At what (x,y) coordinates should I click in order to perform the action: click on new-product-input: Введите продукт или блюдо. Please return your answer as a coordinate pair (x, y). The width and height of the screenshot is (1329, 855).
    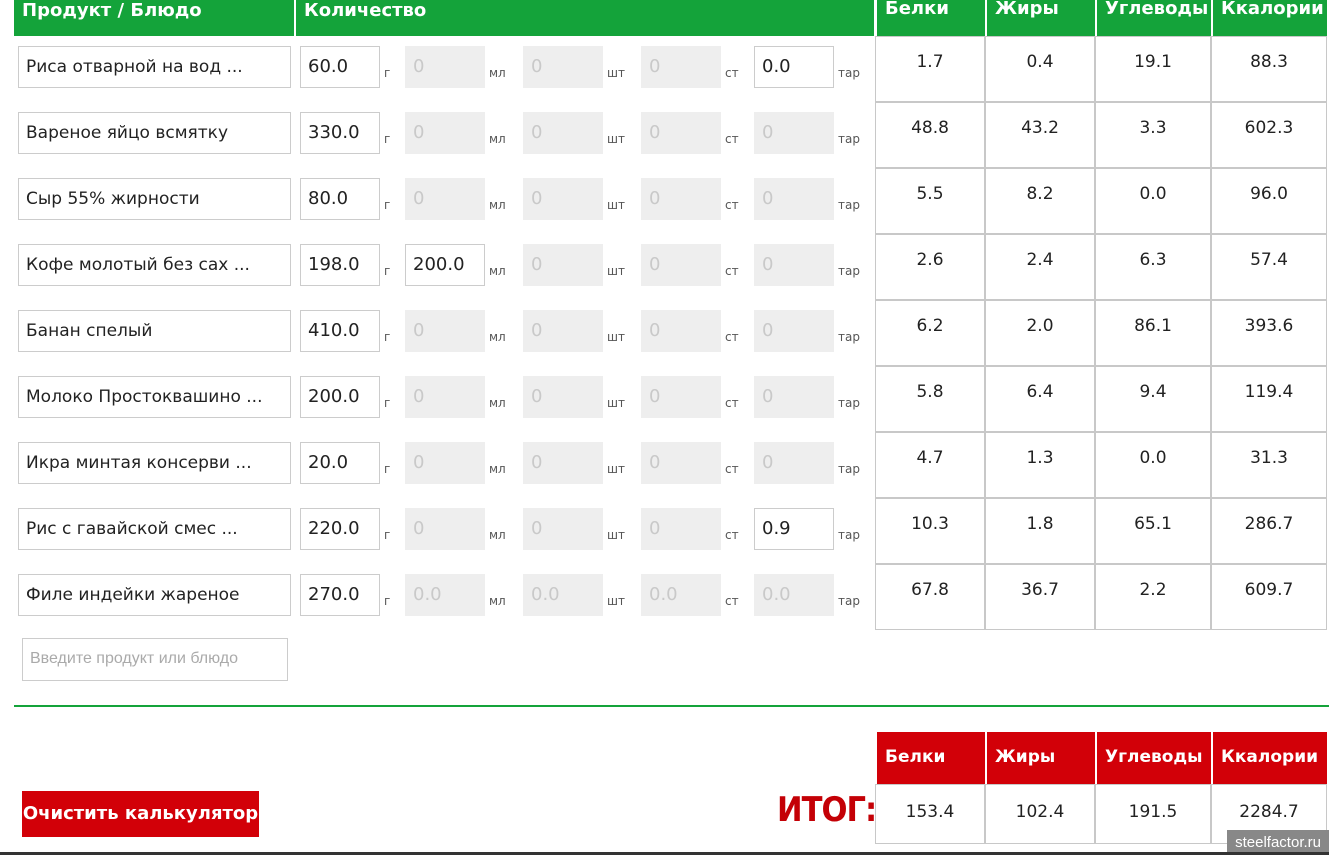
    Looking at the image, I should click on (155, 659).